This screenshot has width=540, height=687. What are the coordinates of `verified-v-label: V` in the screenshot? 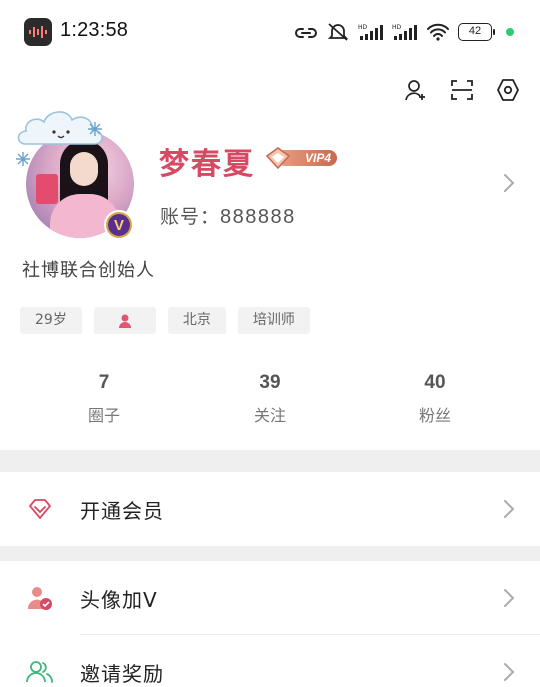 It's located at (119, 225).